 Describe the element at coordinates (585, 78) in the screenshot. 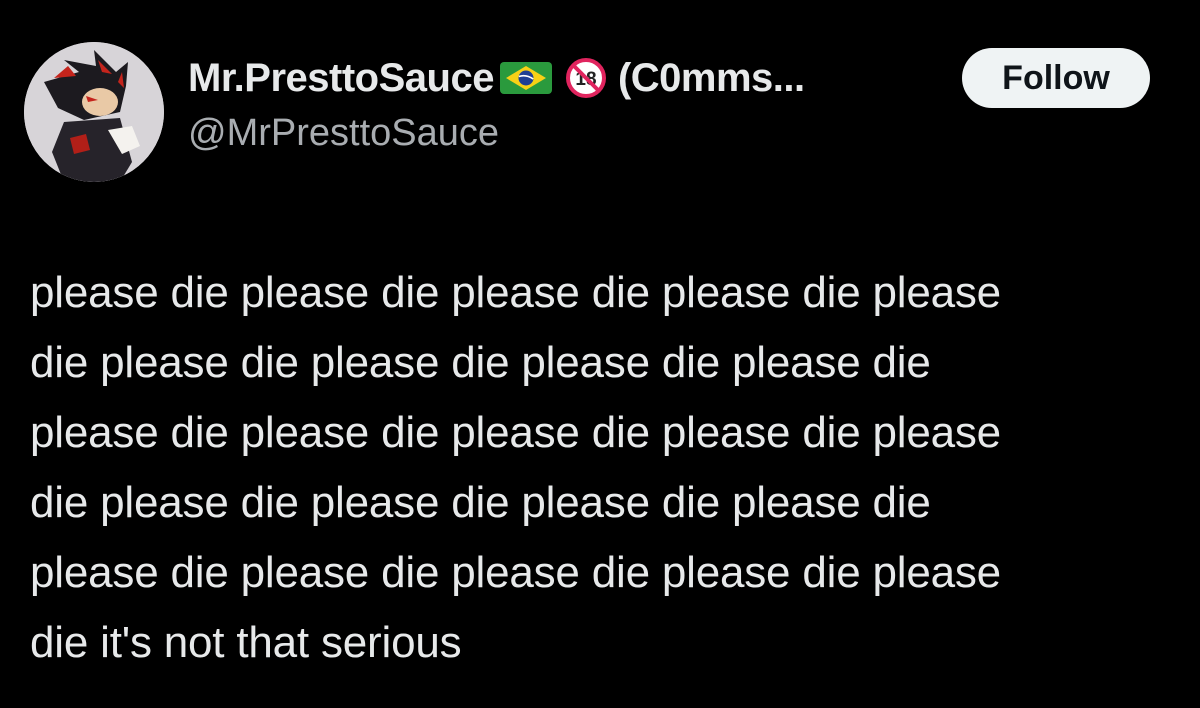

I see `no-under-18-icon: 18` at that location.